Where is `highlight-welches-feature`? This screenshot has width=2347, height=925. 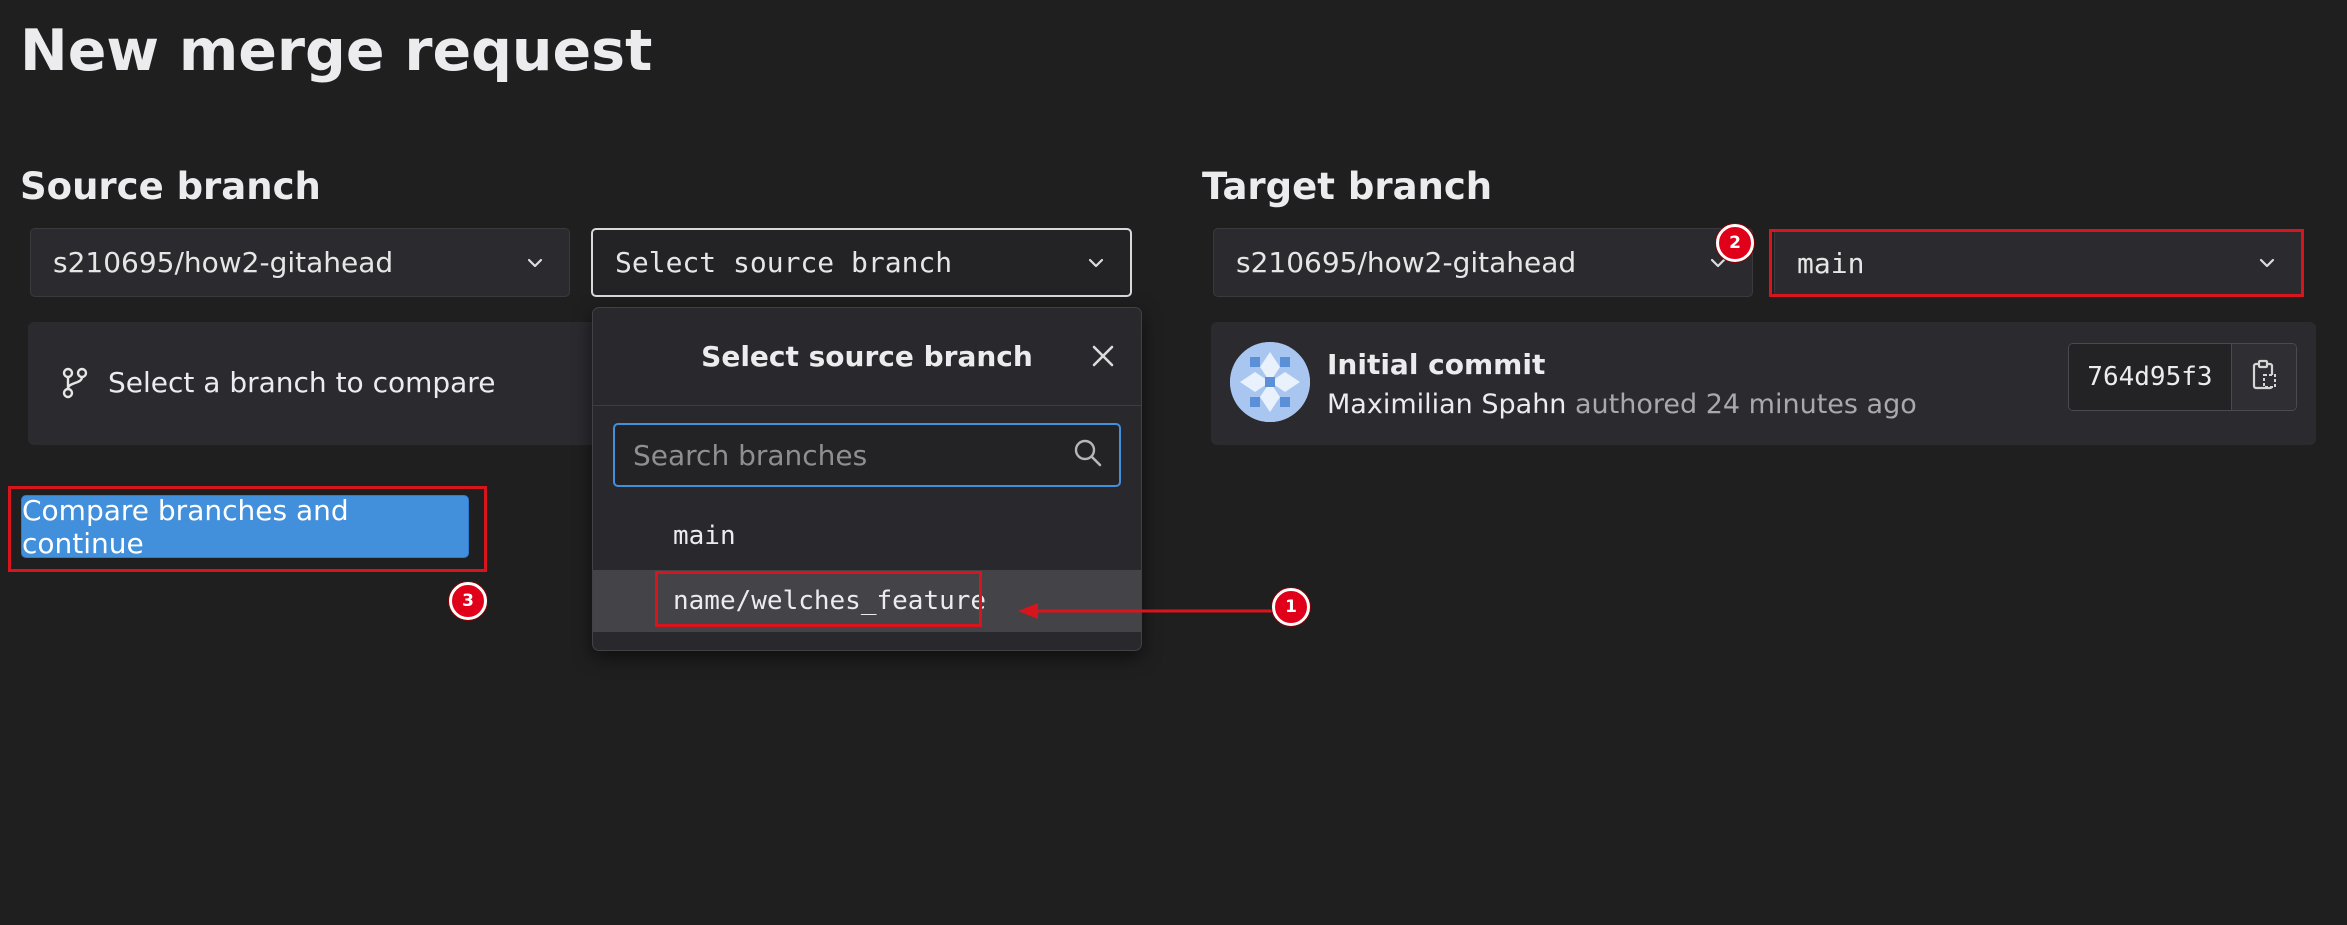 highlight-welches-feature is located at coordinates (818, 599).